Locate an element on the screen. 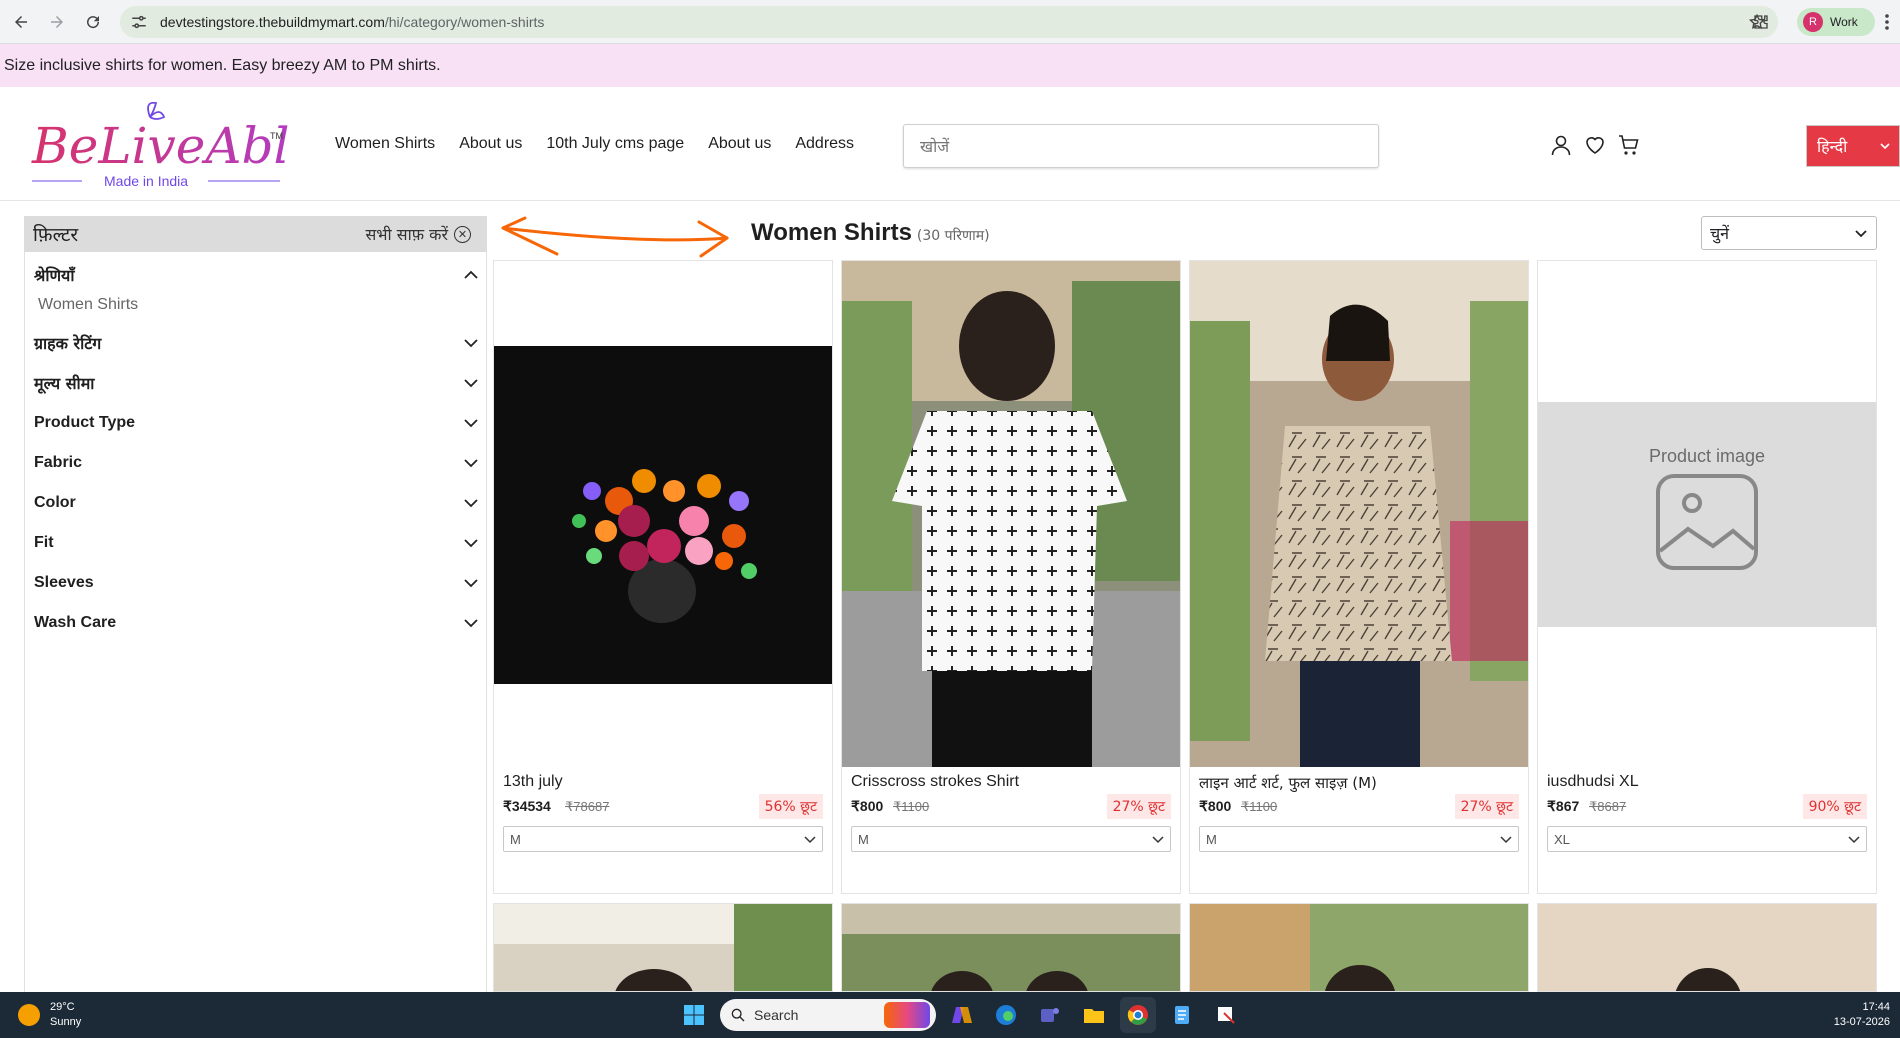 This screenshot has width=1900, height=1038. product-name: iusdhudsi XL is located at coordinates (1593, 782).